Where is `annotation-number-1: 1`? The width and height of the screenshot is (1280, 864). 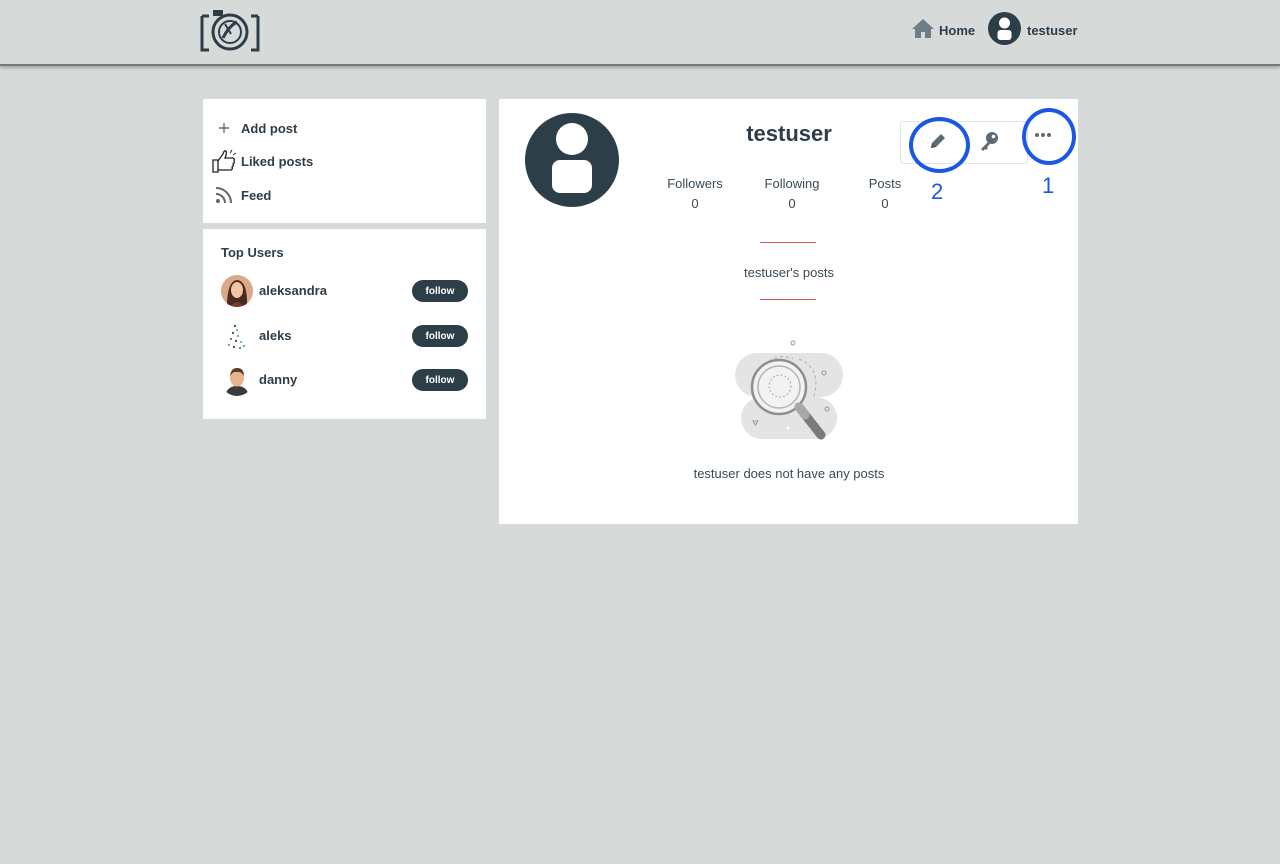 annotation-number-1: 1 is located at coordinates (1048, 185).